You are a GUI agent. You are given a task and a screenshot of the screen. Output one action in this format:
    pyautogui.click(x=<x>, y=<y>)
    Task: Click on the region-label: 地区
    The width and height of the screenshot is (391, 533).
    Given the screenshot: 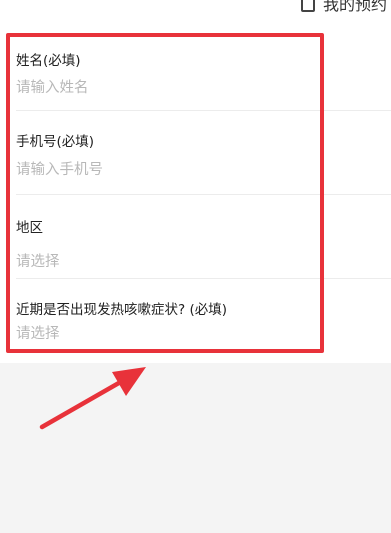 What is the action you would take?
    pyautogui.click(x=29, y=228)
    